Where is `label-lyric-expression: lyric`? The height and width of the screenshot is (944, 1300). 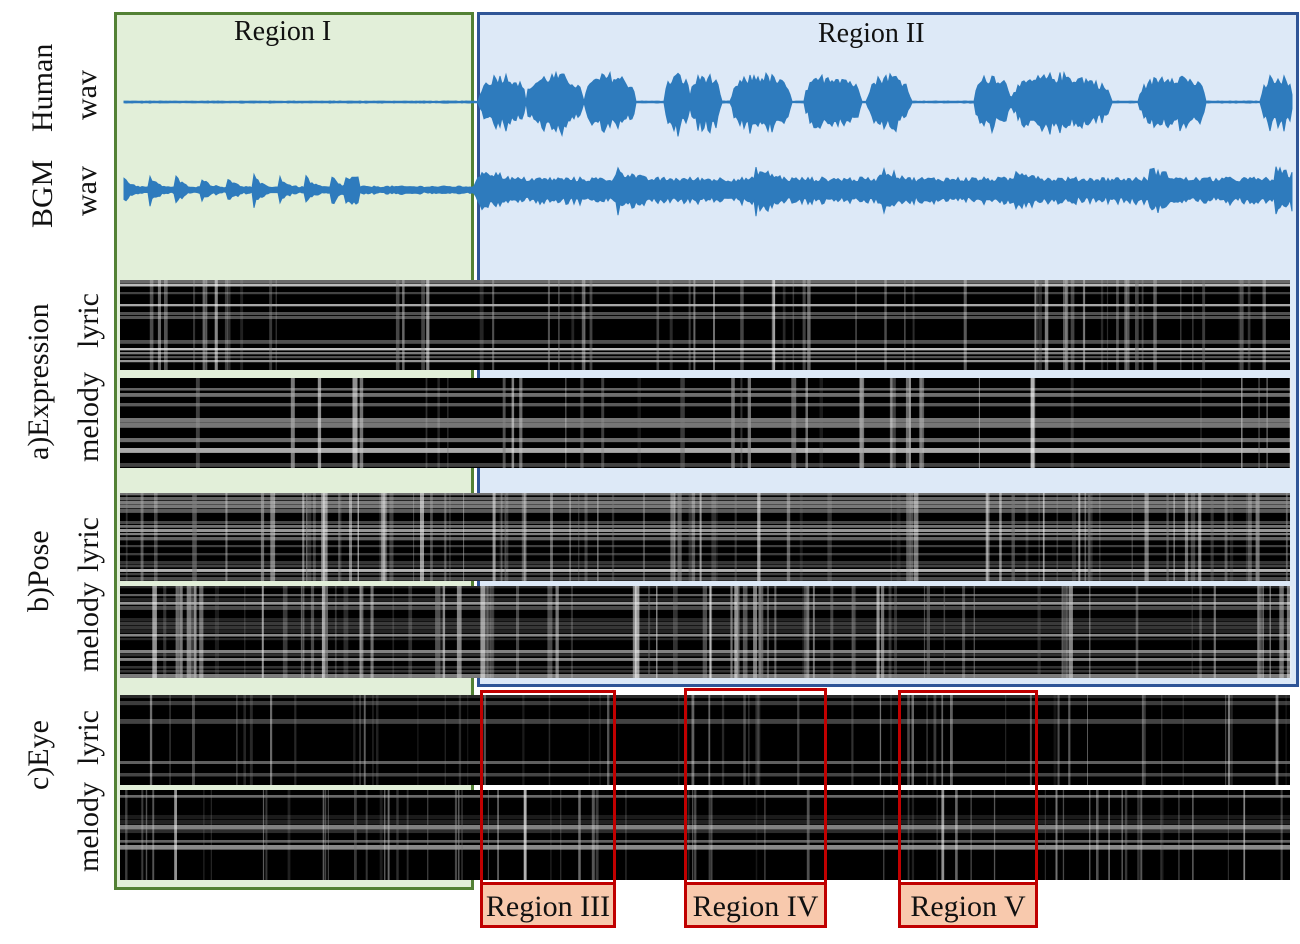
label-lyric-expression: lyric is located at coordinates (88, 320).